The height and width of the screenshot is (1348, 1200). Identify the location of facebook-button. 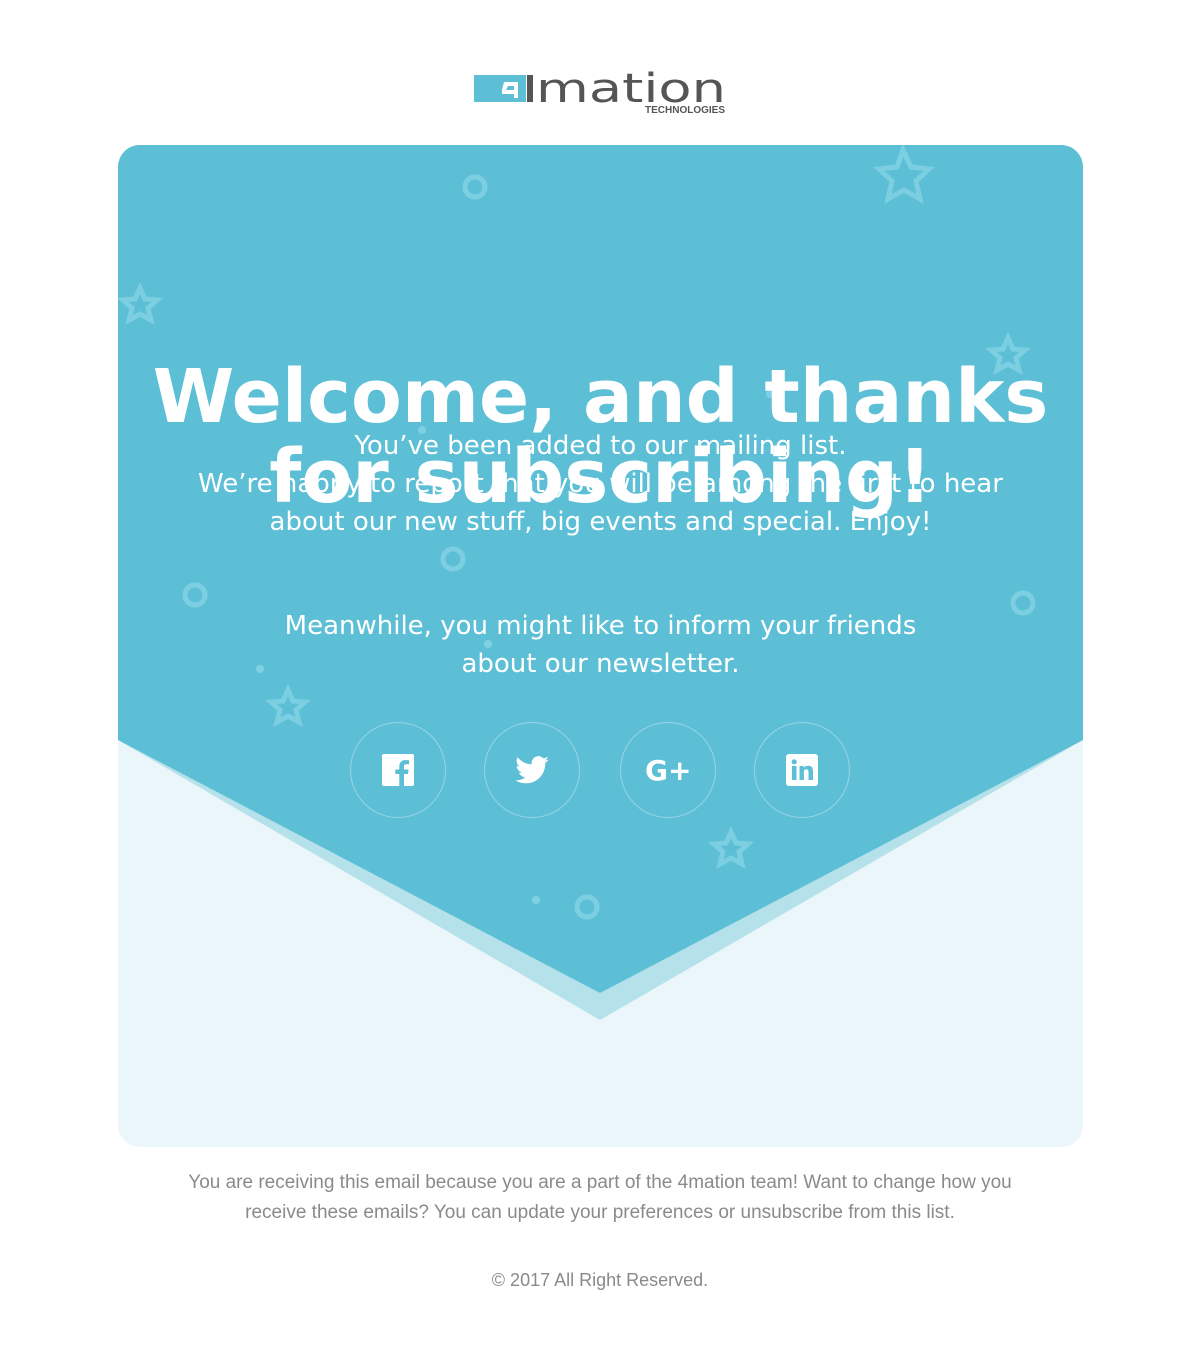
(398, 770).